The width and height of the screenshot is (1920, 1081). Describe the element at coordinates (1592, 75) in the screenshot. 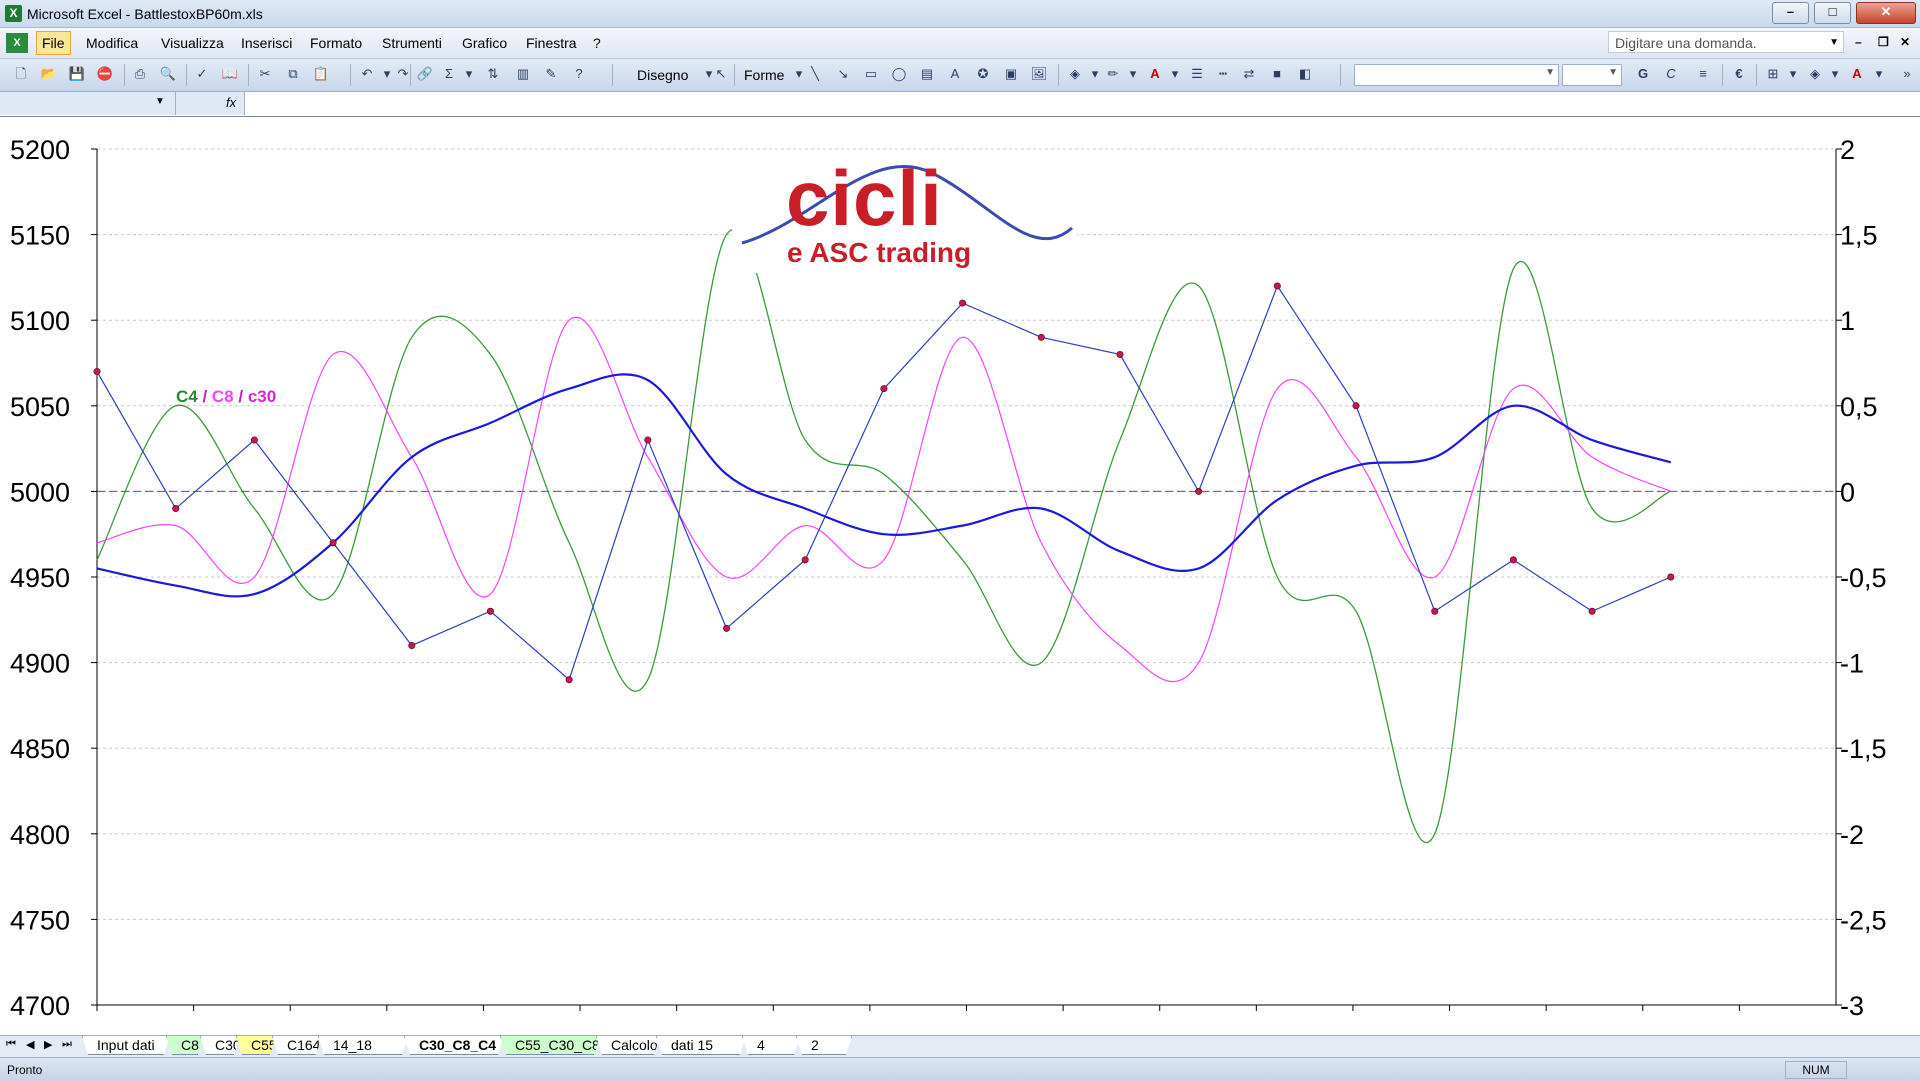

I see `font-size-select: ▼` at that location.